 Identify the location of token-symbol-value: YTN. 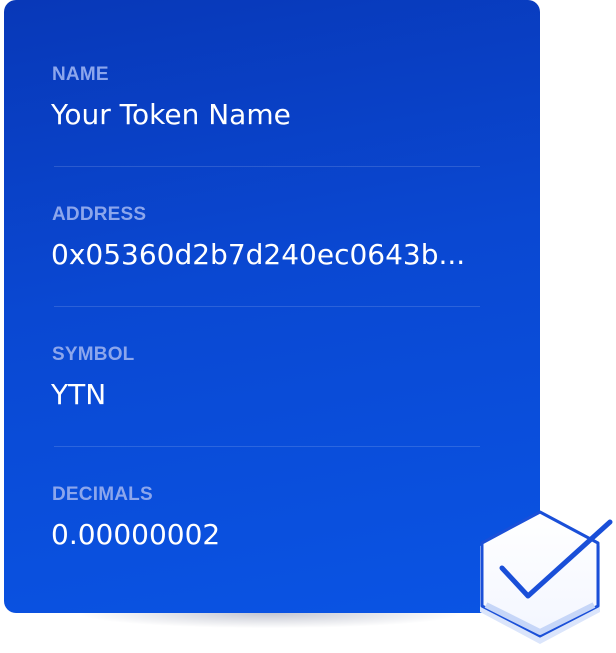
(79, 394).